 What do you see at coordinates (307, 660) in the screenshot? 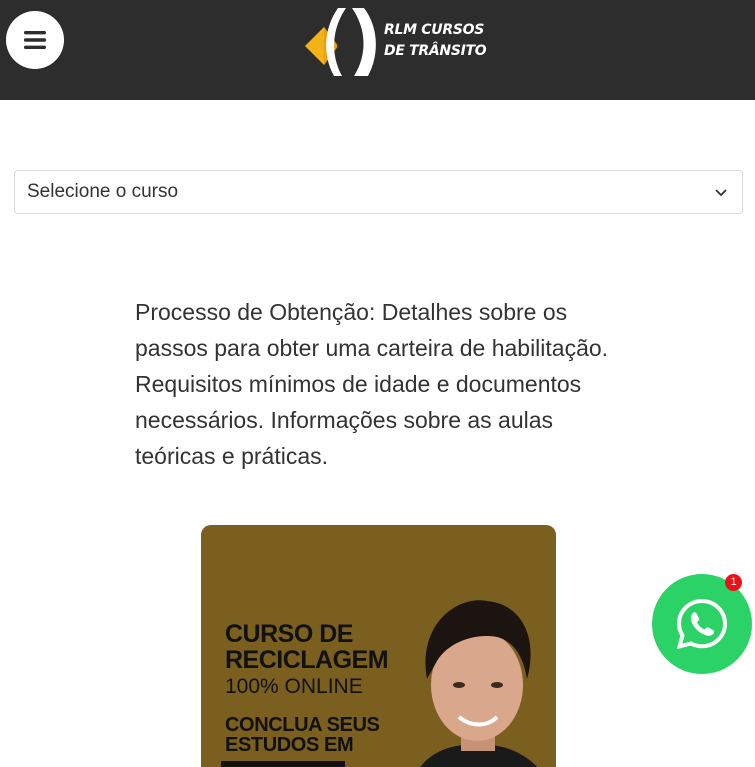
I see `banner-title-line-2: RECICLAGEM` at bounding box center [307, 660].